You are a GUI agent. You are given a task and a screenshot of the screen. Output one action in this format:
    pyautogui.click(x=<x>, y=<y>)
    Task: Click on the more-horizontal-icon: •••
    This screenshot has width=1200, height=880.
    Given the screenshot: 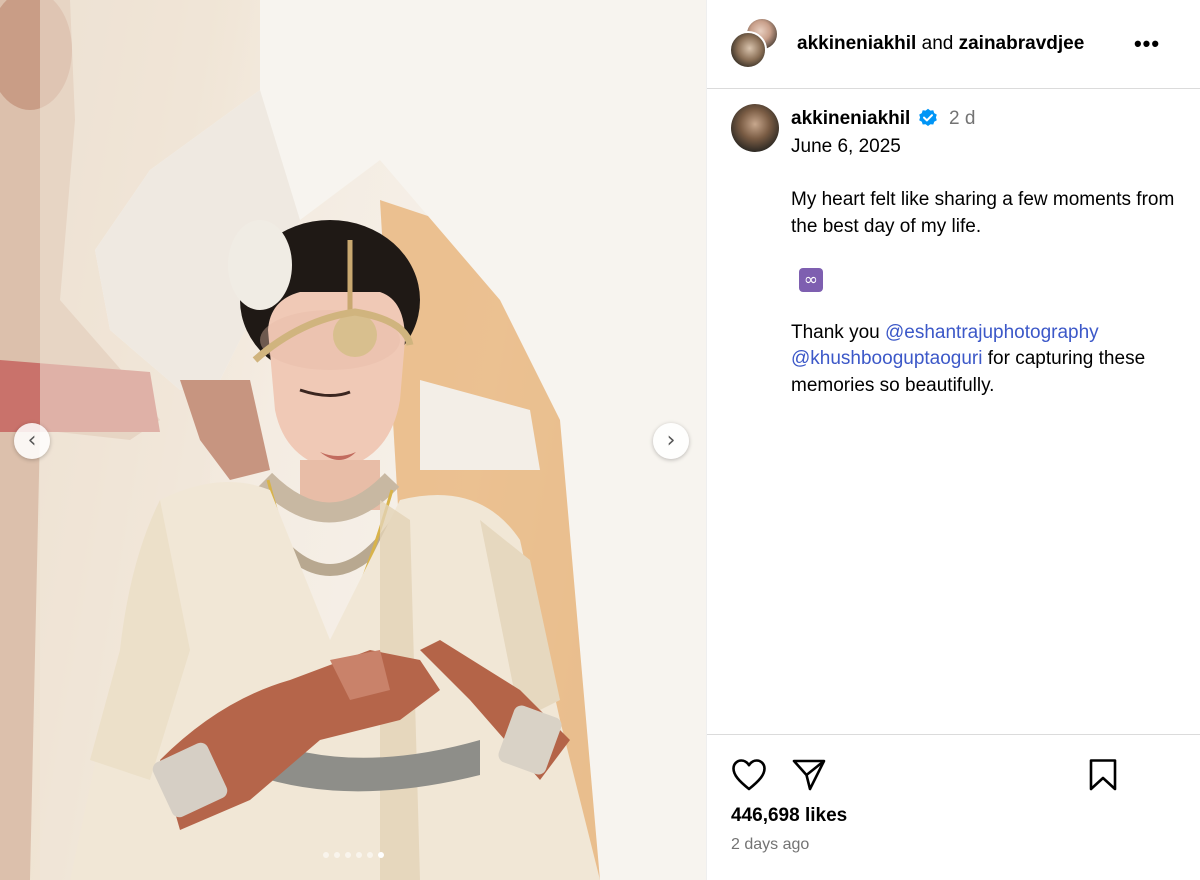 What is the action you would take?
    pyautogui.click(x=1147, y=43)
    